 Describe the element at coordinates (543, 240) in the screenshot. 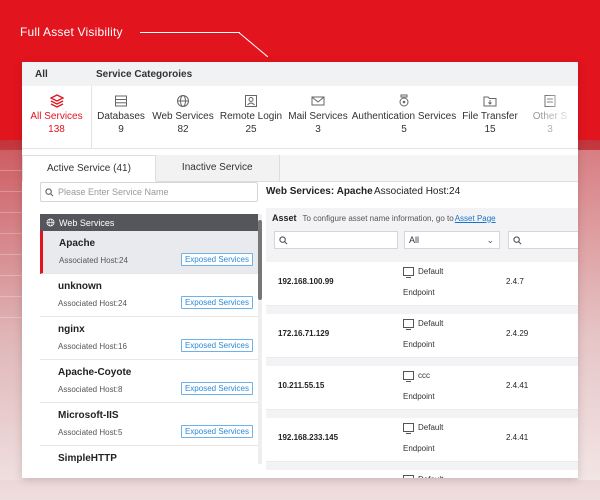

I see `version-search-input` at that location.